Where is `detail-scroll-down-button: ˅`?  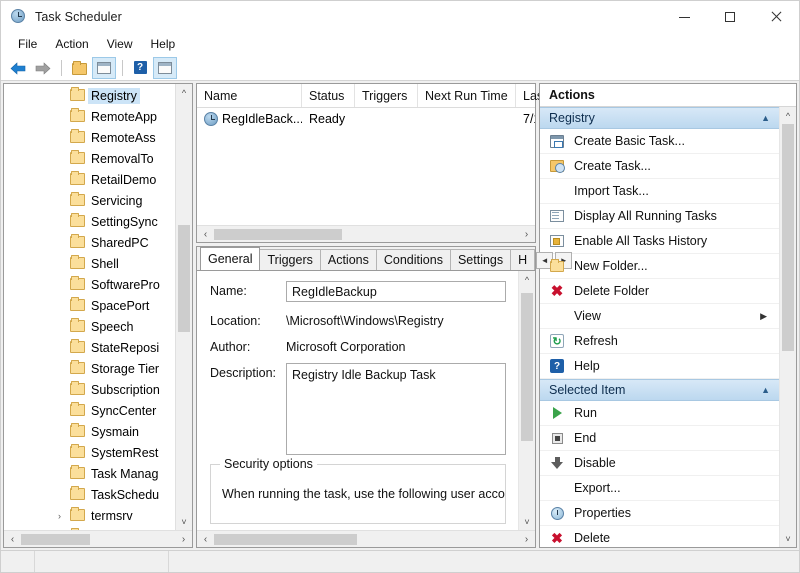 detail-scroll-down-button: ˅ is located at coordinates (527, 521).